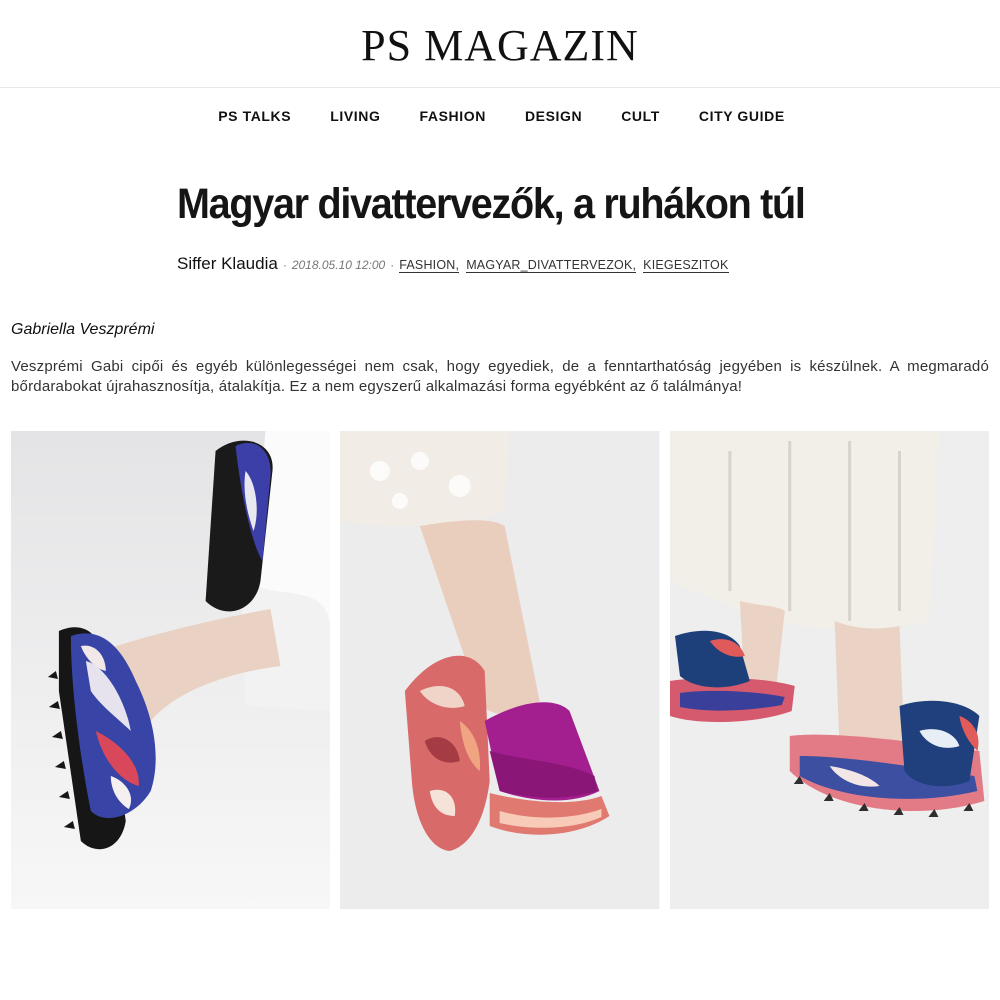 The height and width of the screenshot is (1000, 1000). Describe the element at coordinates (686, 265) in the screenshot. I see `tag-kiegeszitok: KIEGESZITOK` at that location.